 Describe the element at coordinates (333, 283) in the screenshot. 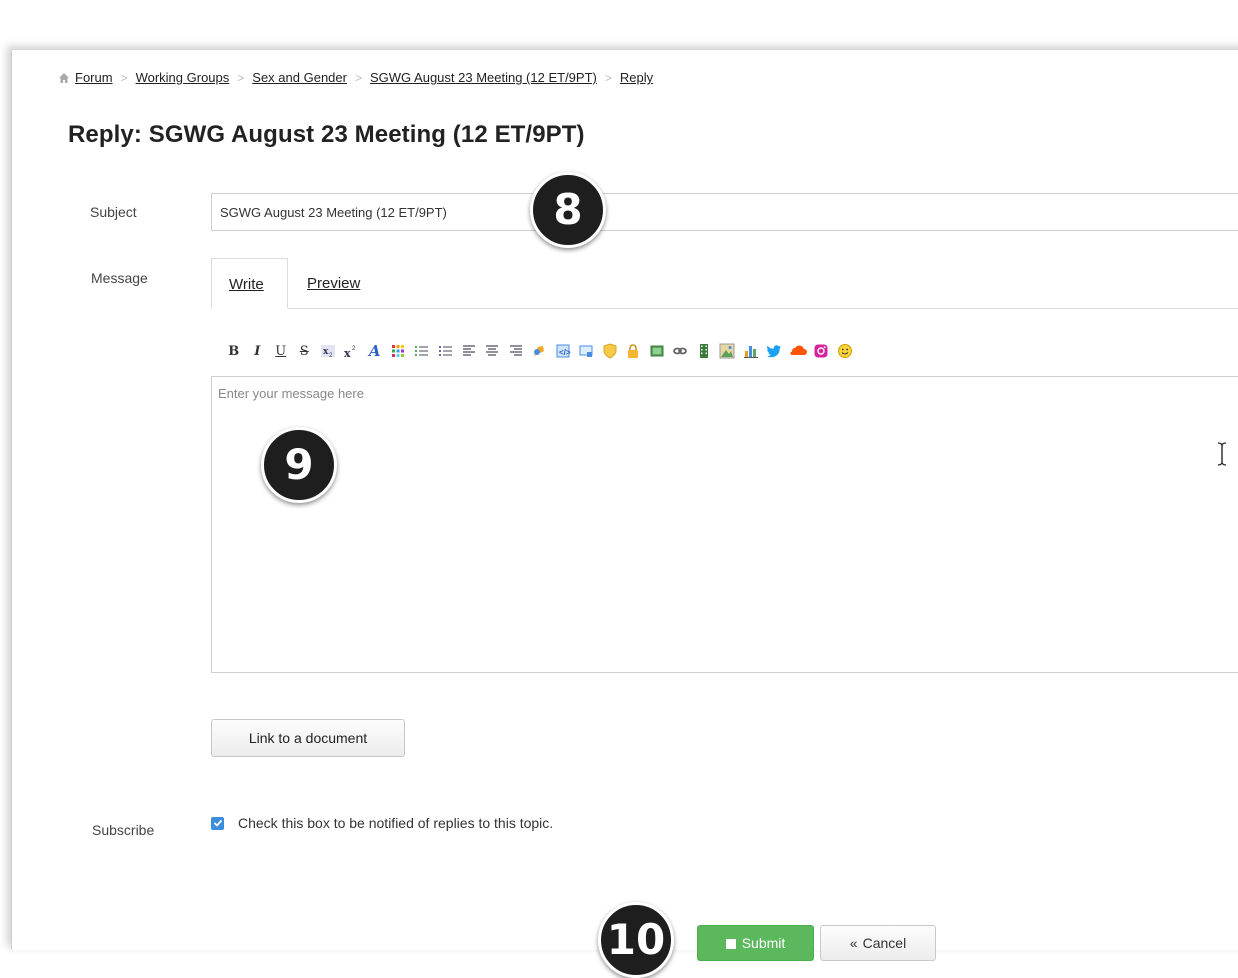

I see `tab-preview: Preview` at that location.